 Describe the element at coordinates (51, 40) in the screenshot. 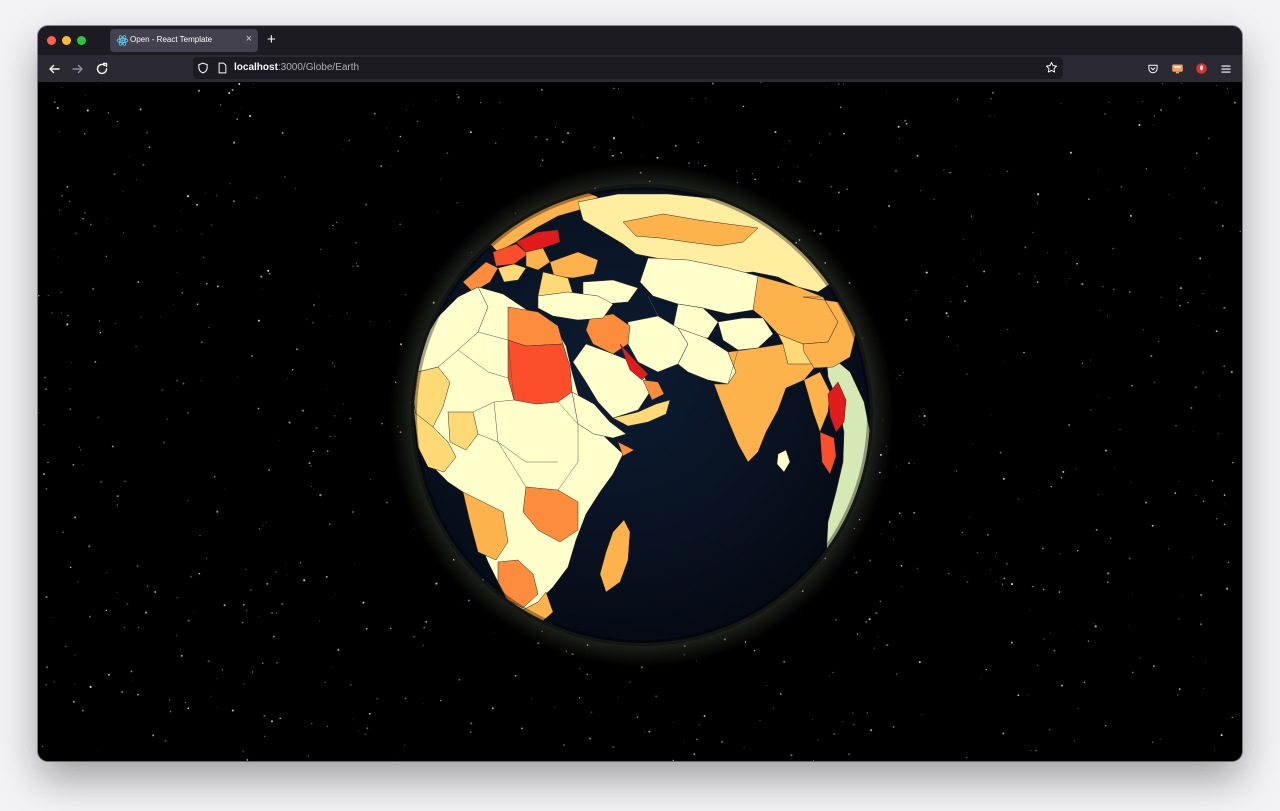

I see `close-window-button` at that location.